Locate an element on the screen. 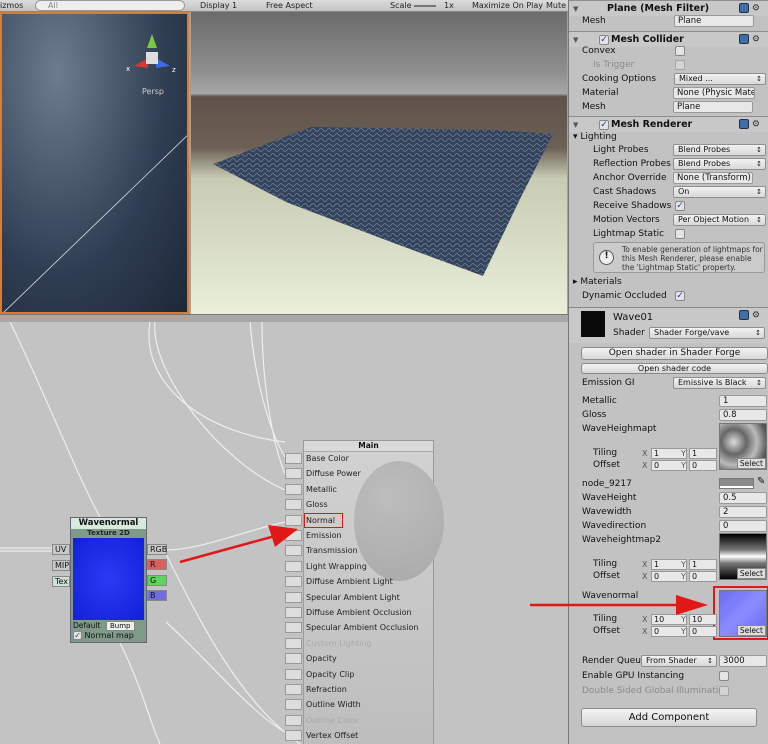 Image resolution: width=768 pixels, height=744 pixels. add-component-button: Add Component is located at coordinates (669, 717).